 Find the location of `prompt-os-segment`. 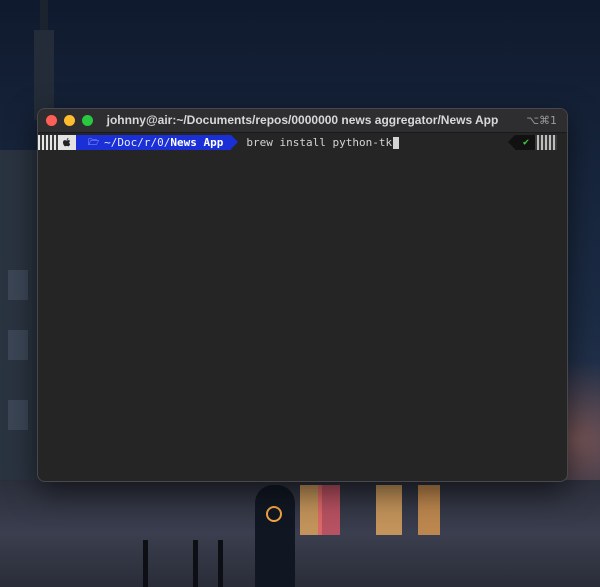

prompt-os-segment is located at coordinates (71, 142).